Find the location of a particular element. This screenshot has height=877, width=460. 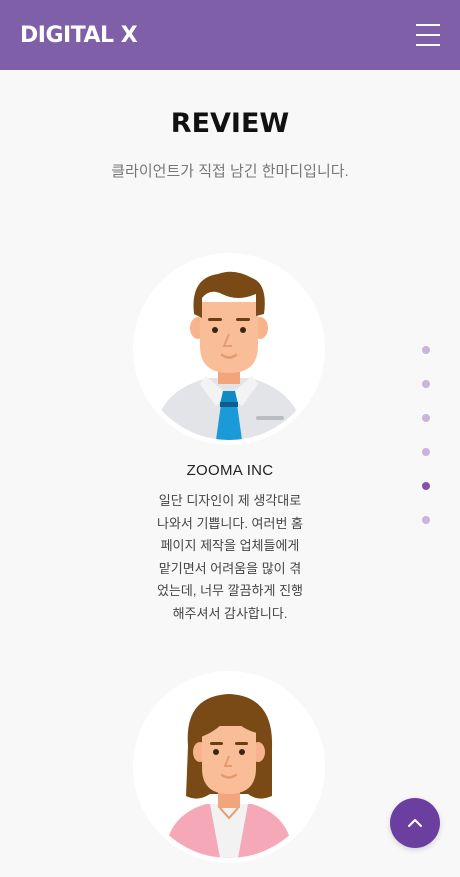

review-line: 맡기면서 어려움을 많이 겪 is located at coordinates (230, 568).